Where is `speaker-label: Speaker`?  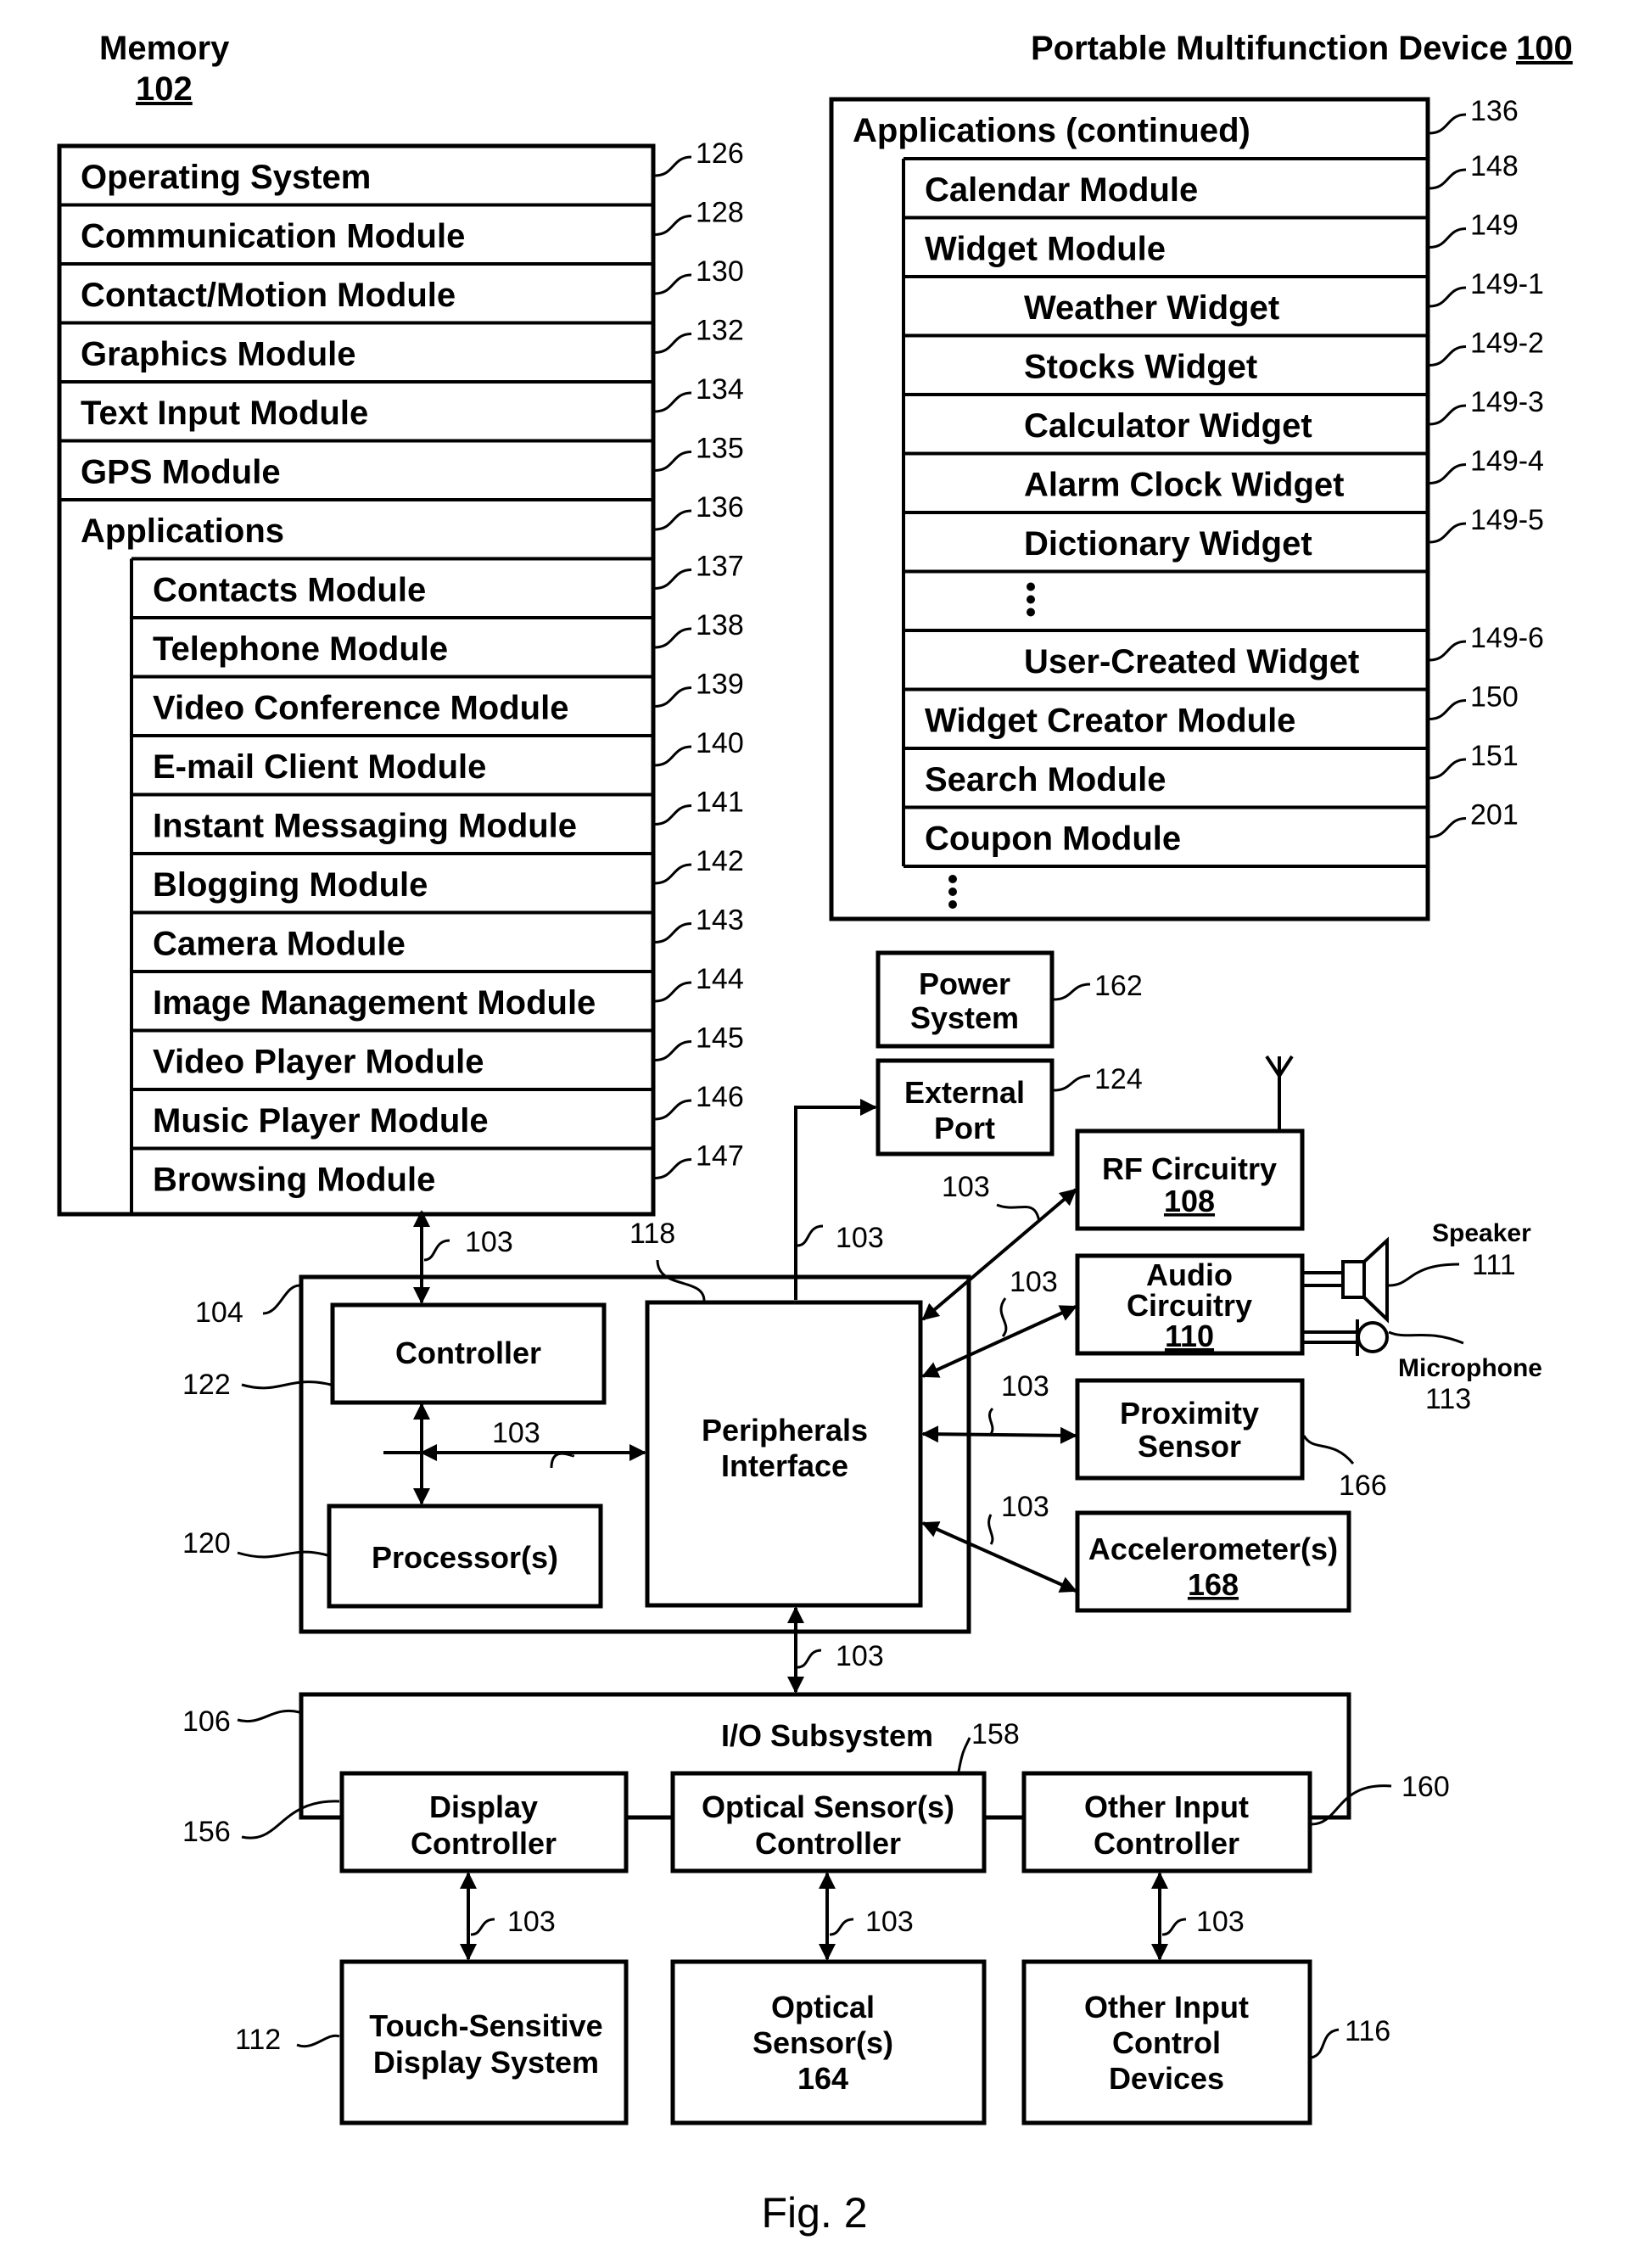
speaker-label: Speaker is located at coordinates (1481, 1233).